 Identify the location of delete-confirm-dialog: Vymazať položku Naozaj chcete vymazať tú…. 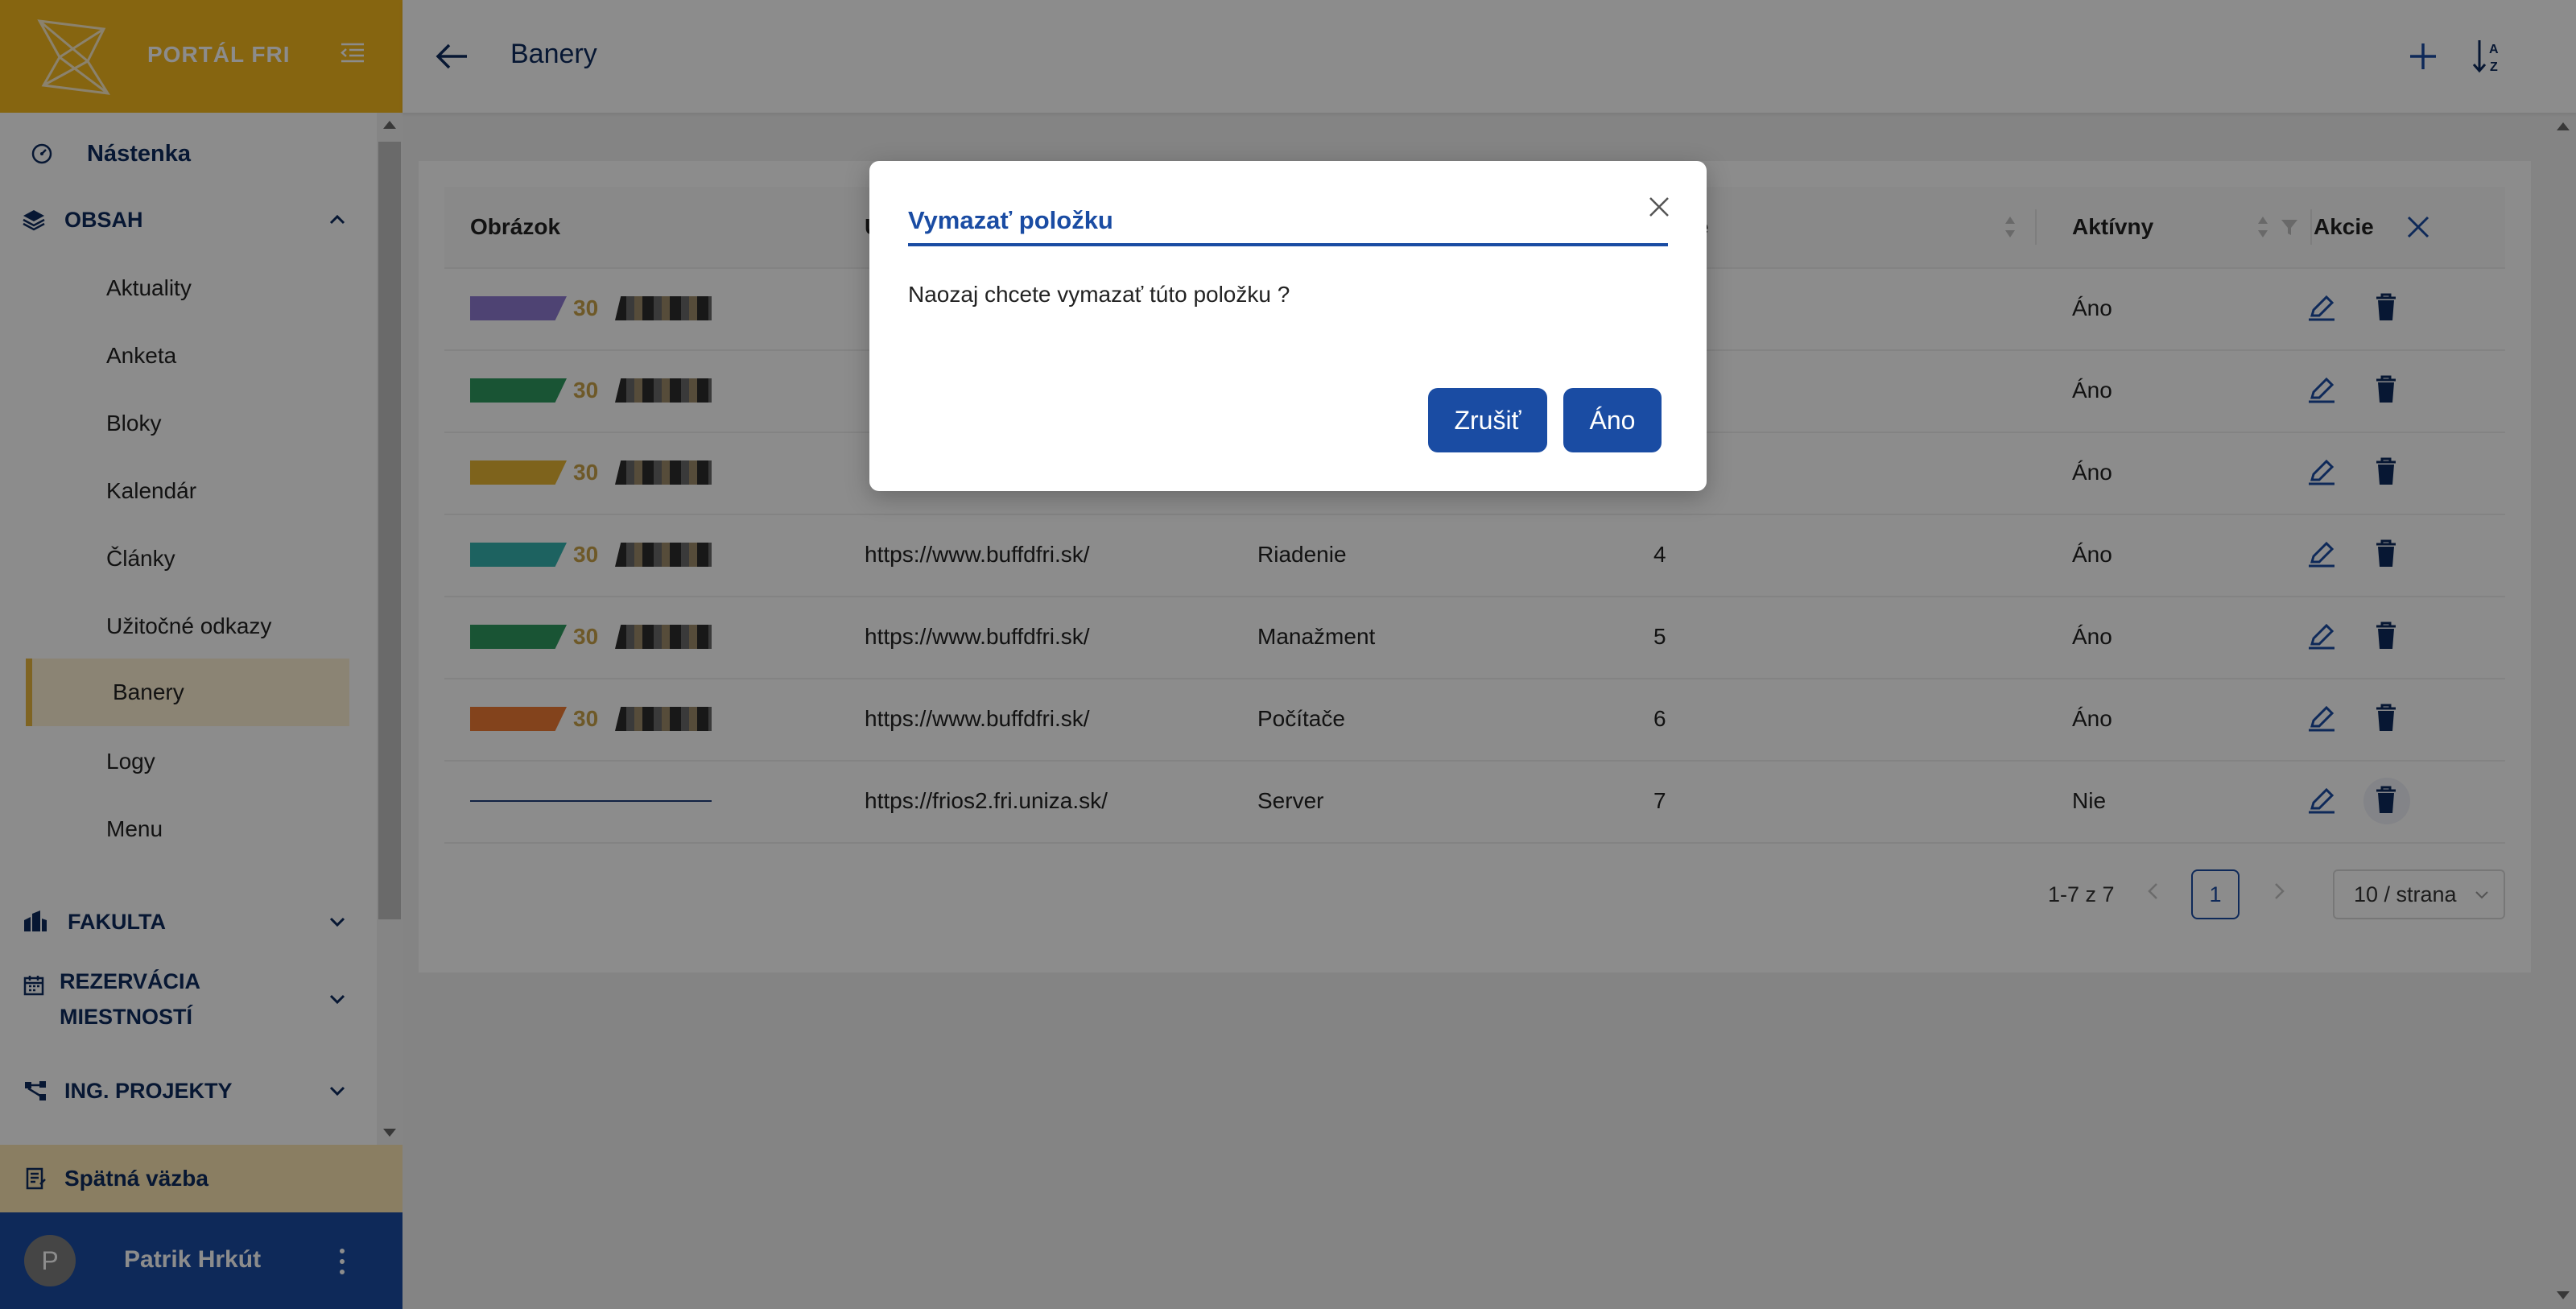
(1288, 326).